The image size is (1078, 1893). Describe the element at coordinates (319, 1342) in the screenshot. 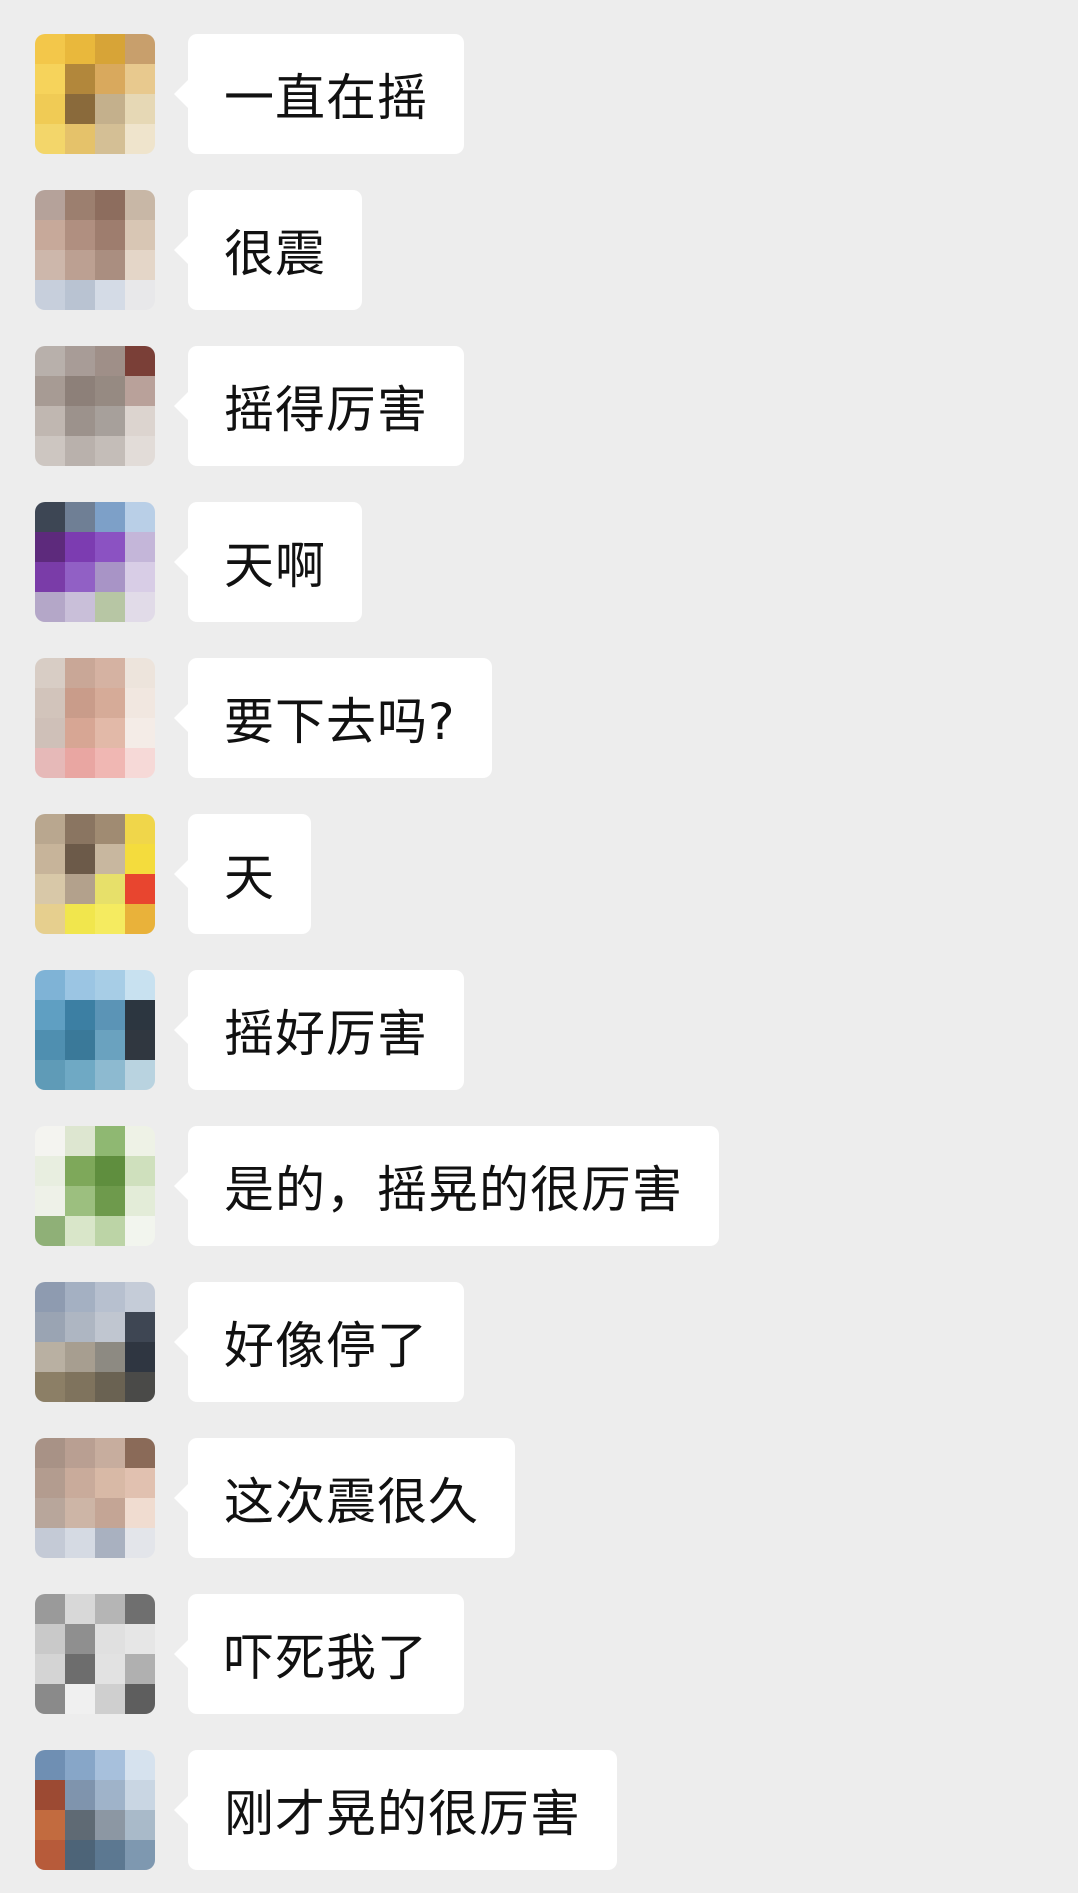

I see `message-bubble: 好像停了` at that location.